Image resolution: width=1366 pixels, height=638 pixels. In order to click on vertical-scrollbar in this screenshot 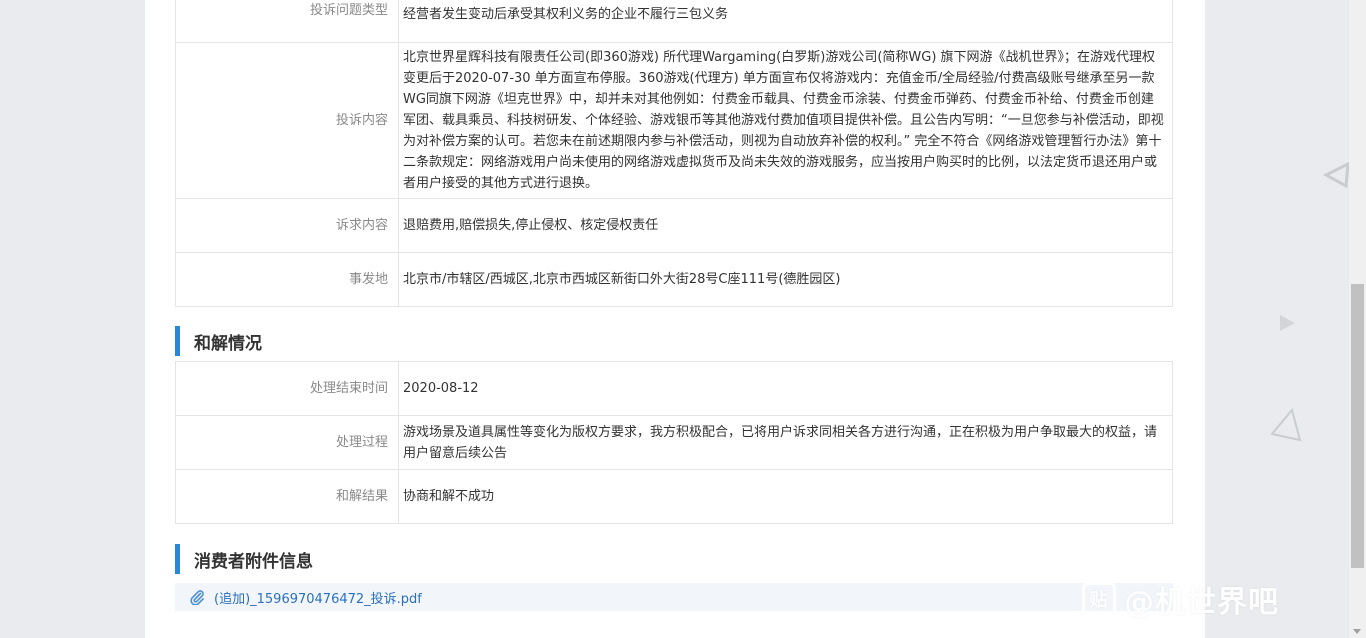, I will do `click(1357, 319)`.